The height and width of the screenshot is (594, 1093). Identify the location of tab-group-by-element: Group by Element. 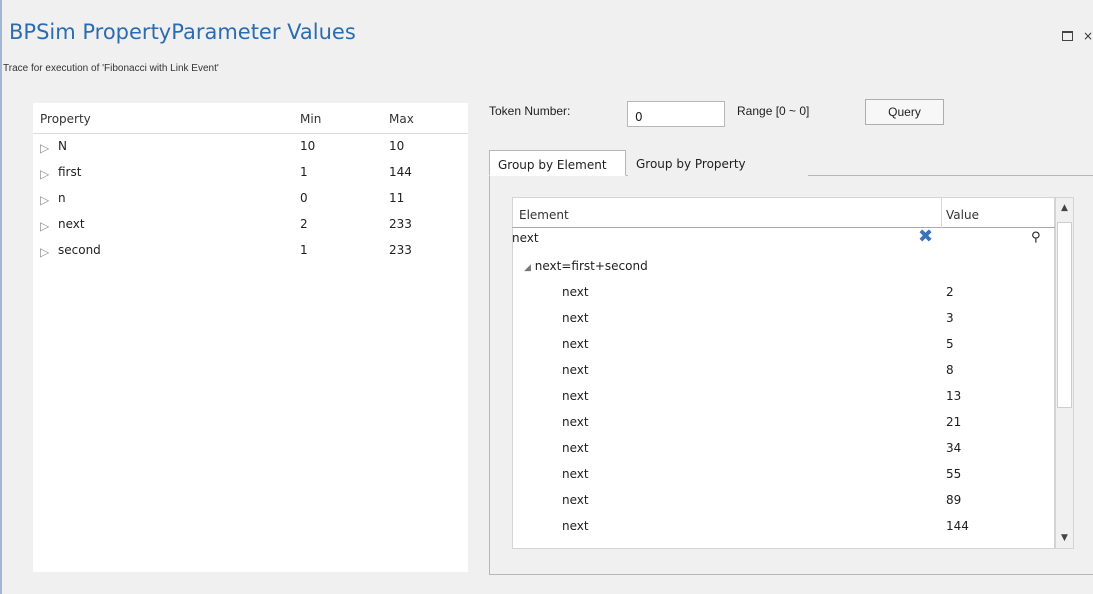
(557, 163).